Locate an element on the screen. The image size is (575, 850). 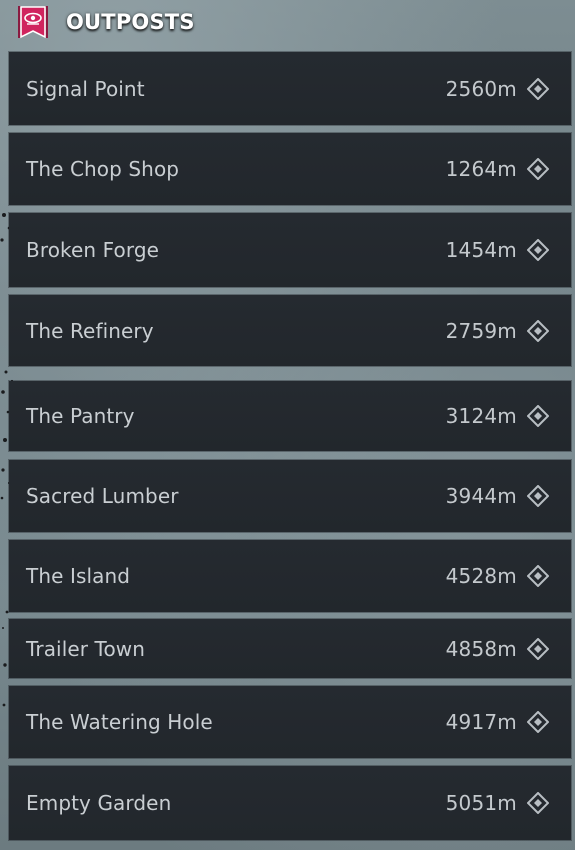
outpost-row-sacred-lumber: Sacred Lumber 3944m is located at coordinates (290, 496).